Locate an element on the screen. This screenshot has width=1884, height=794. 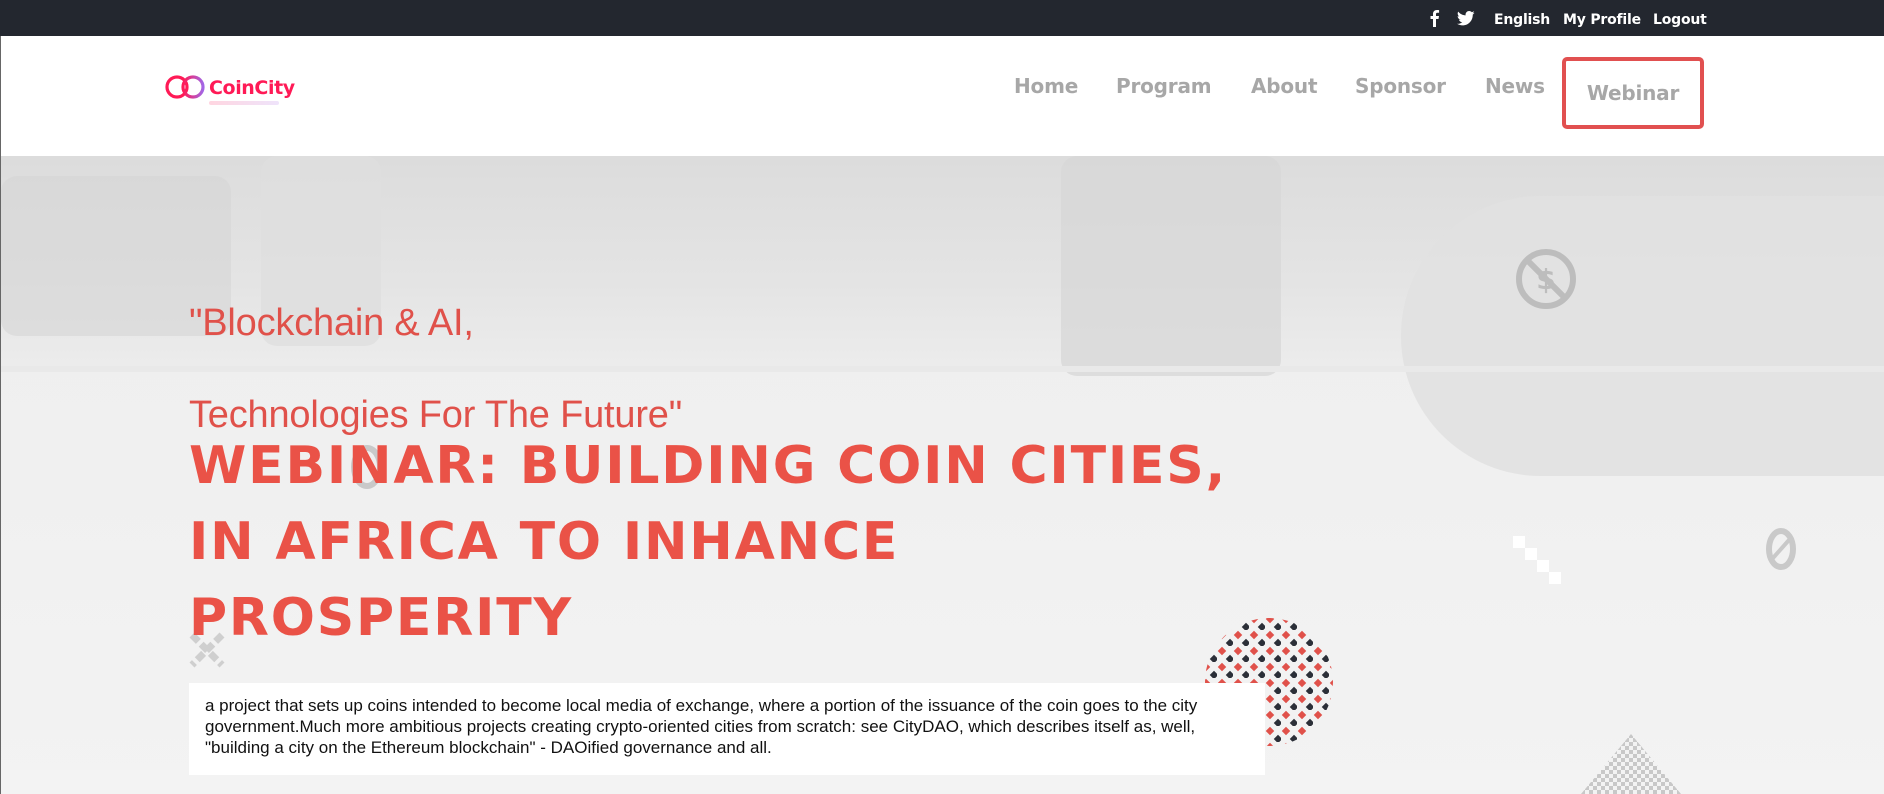
nav-home: Home is located at coordinates (1046, 86).